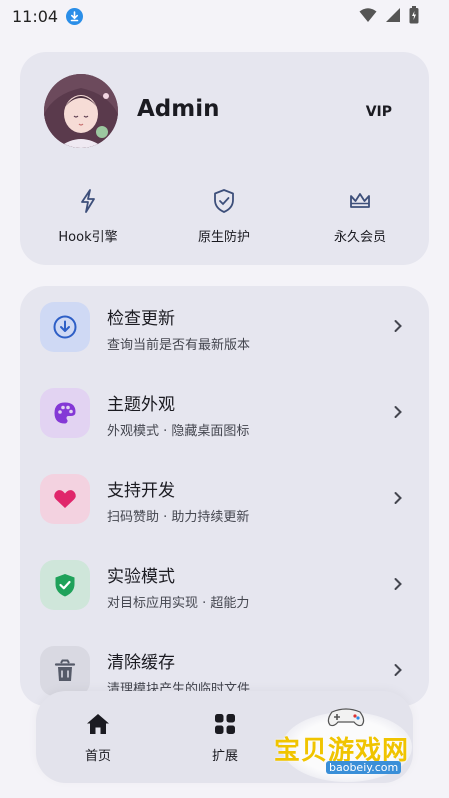 The height and width of the screenshot is (798, 449). I want to click on lightning-icon, so click(88, 201).